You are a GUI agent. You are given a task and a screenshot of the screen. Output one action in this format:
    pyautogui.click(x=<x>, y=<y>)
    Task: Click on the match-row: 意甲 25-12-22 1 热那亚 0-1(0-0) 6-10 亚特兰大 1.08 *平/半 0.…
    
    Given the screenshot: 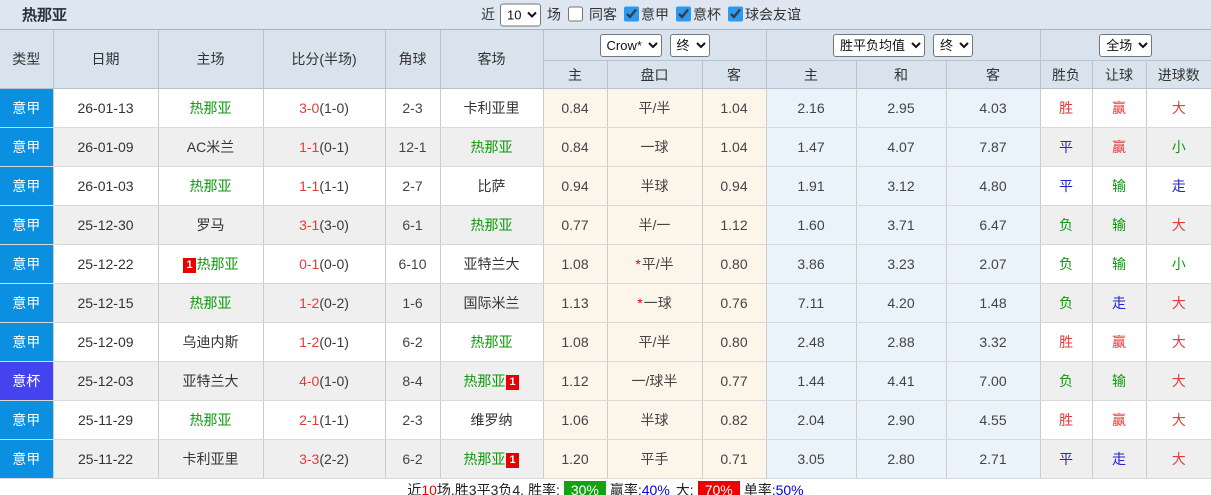 What is the action you would take?
    pyautogui.click(x=605, y=264)
    